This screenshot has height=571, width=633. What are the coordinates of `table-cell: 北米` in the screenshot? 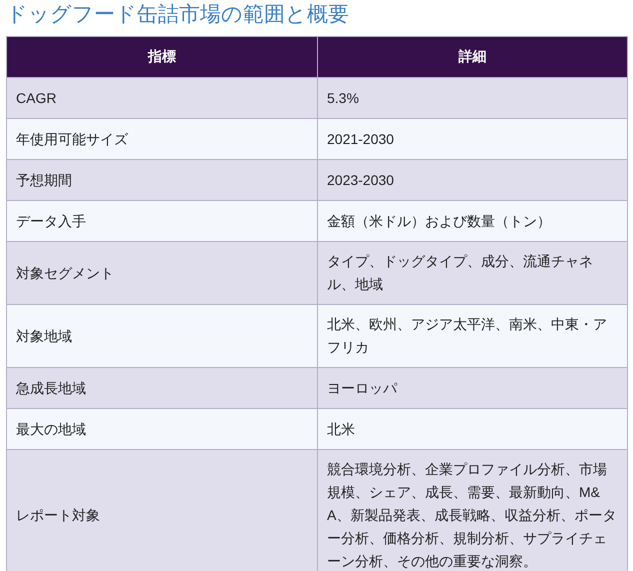 It's located at (473, 429).